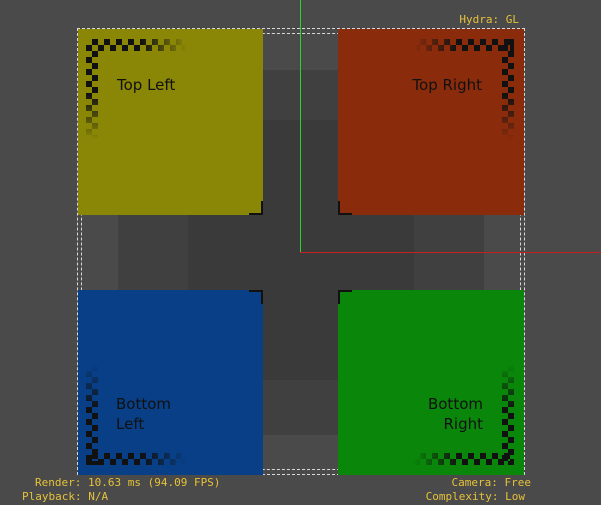 The height and width of the screenshot is (505, 601). What do you see at coordinates (431, 382) in the screenshot?
I see `tile-bottom-right: Bottom Right` at bounding box center [431, 382].